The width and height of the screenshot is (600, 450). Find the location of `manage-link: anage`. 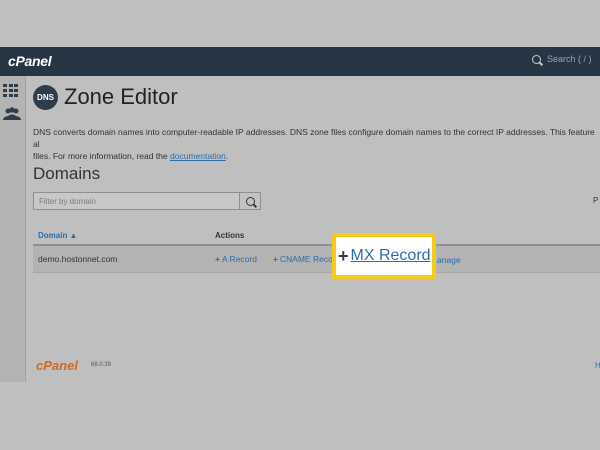

manage-link: anage is located at coordinates (449, 260).